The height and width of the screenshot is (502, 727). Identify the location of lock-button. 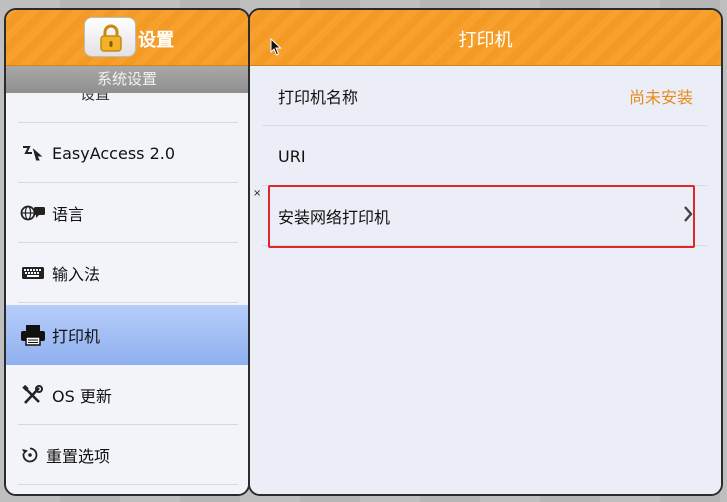
(110, 37).